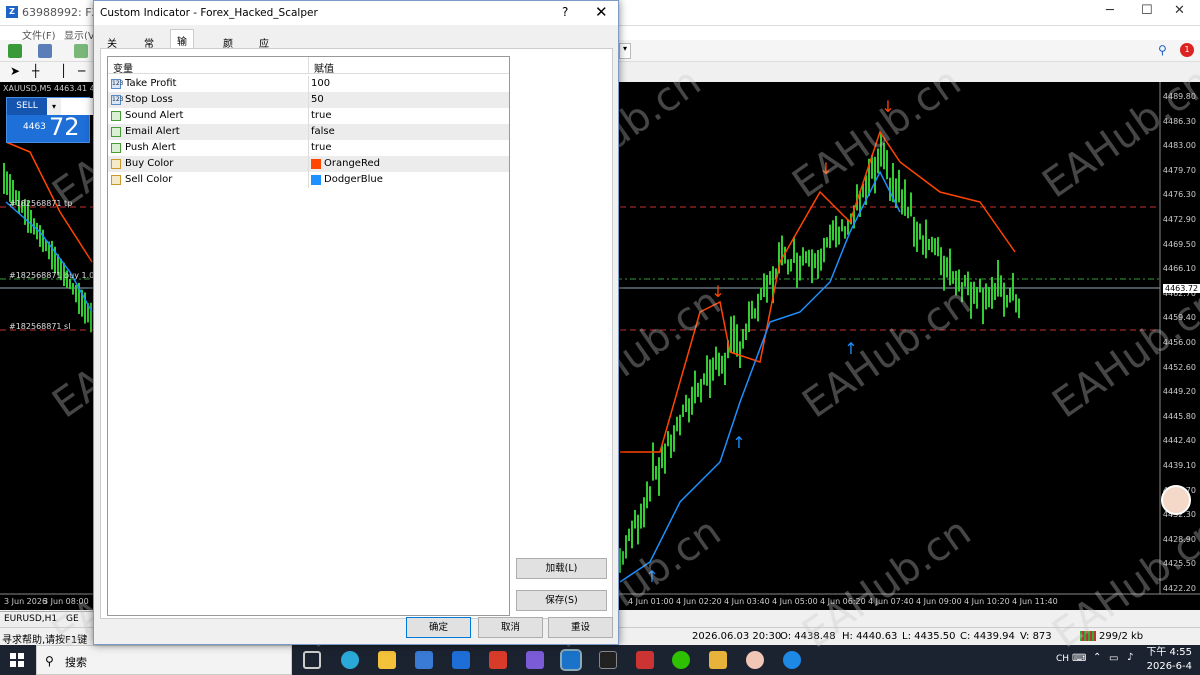  I want to click on market-watch-icon, so click(81, 51).